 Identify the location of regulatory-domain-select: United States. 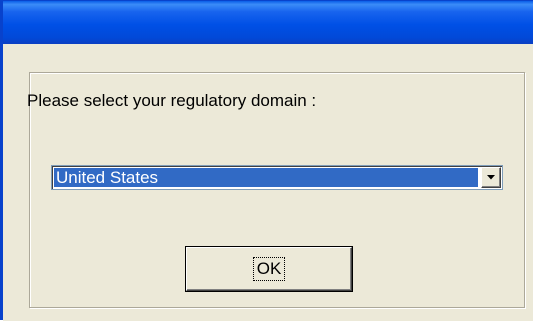
(277, 177).